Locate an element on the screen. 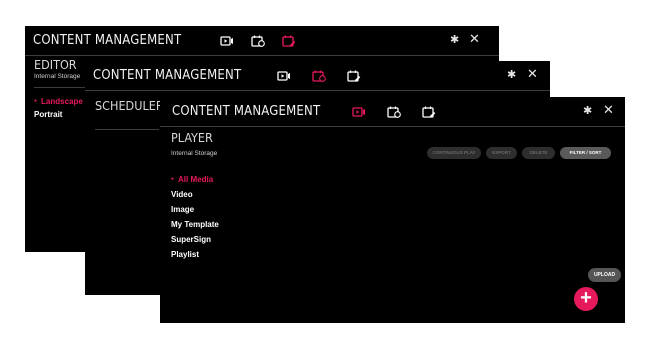 The image size is (650, 350). filter-sort-button: FILTER / SORT is located at coordinates (585, 153).